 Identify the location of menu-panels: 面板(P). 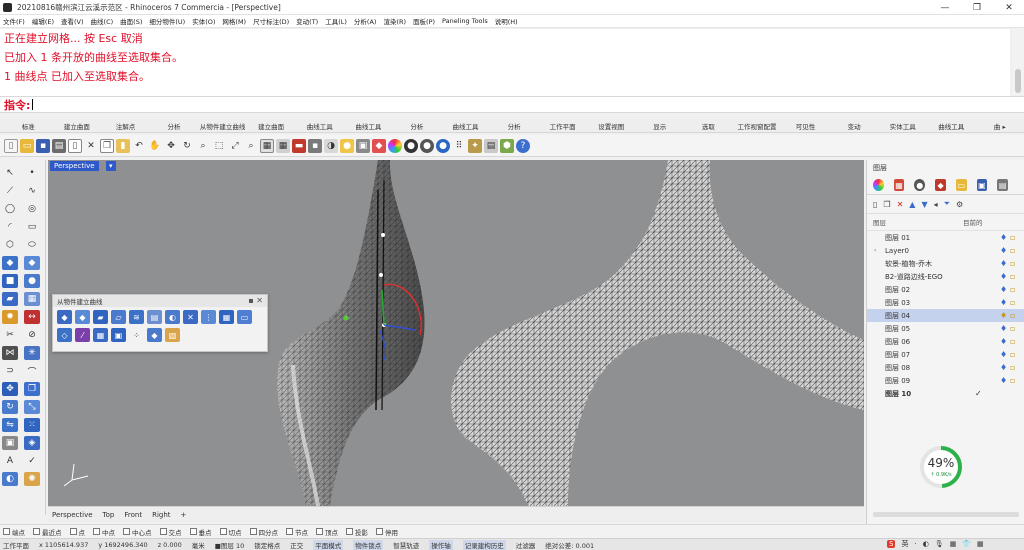
(424, 21).